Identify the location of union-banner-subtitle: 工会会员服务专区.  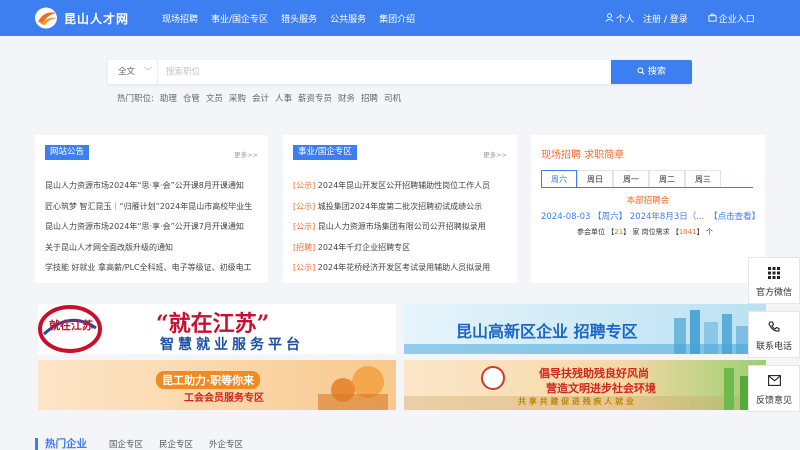
(224, 398).